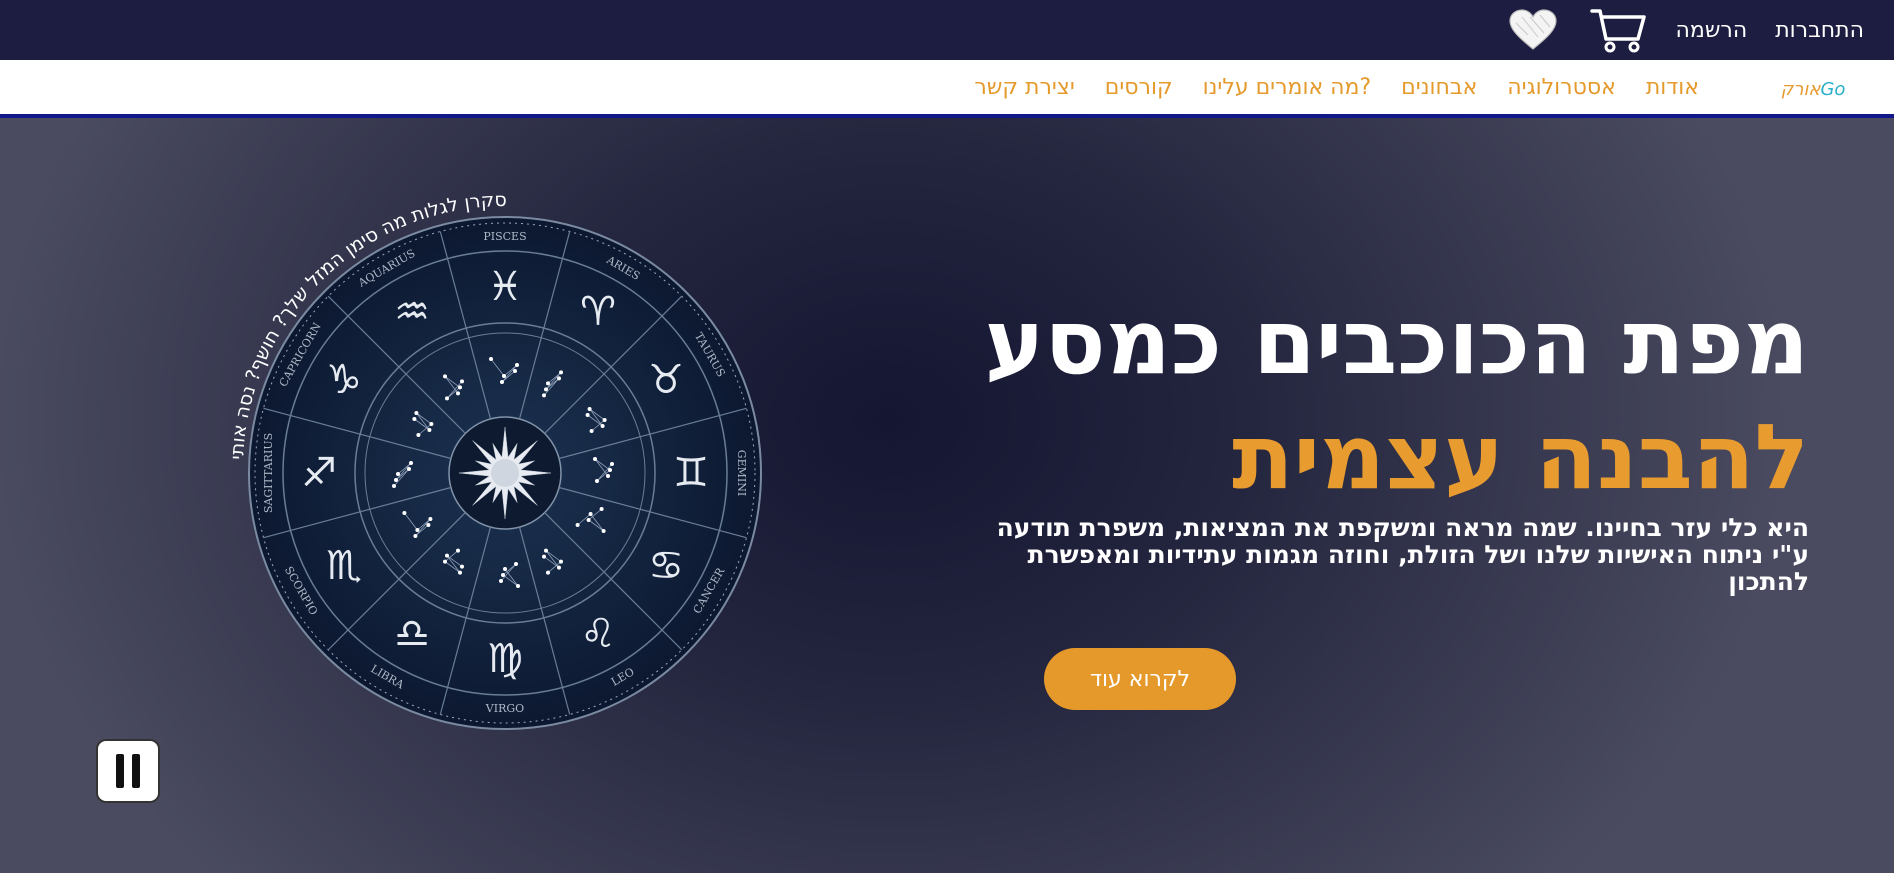  What do you see at coordinates (1287, 87) in the screenshot?
I see `nav-item-testimonials: מה אומרים עלינו?` at bounding box center [1287, 87].